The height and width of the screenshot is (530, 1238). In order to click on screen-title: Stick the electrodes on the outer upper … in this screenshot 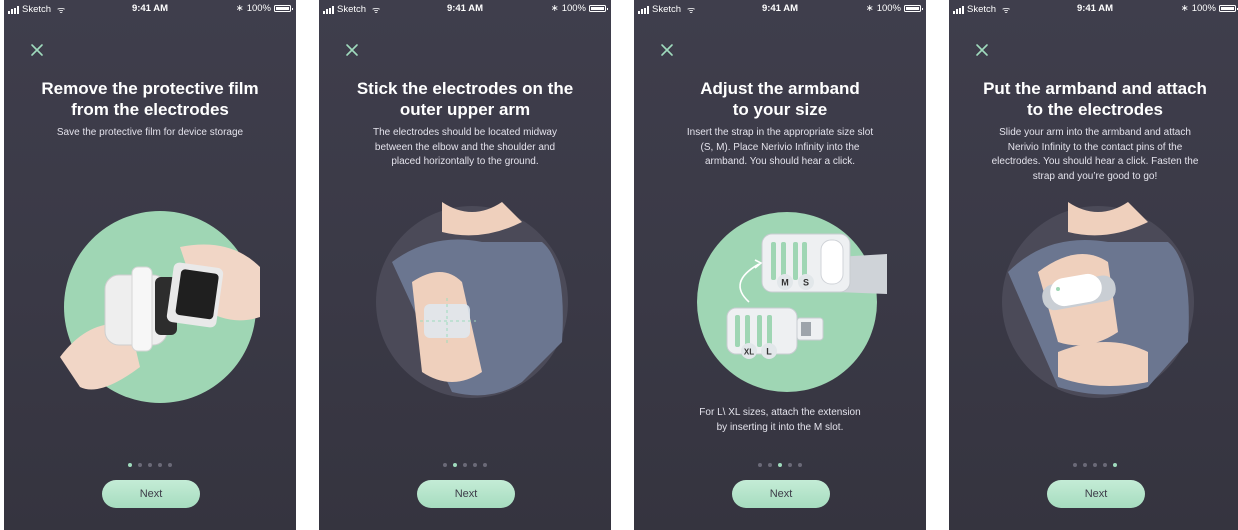, I will do `click(465, 99)`.